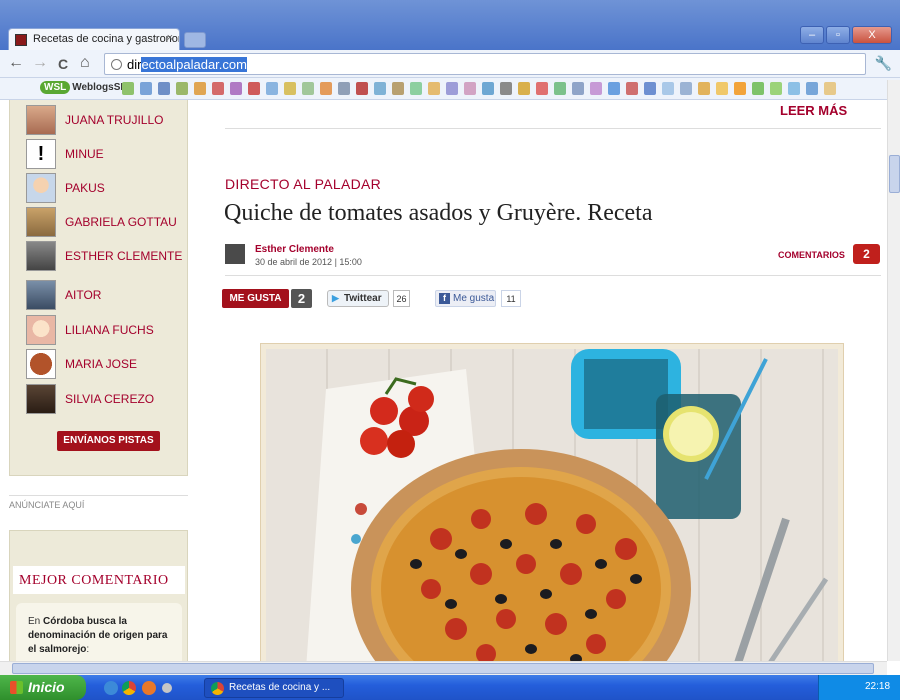 This screenshot has width=900, height=700. Describe the element at coordinates (894, 174) in the screenshot. I see `vertical-scroll-thumb` at that location.